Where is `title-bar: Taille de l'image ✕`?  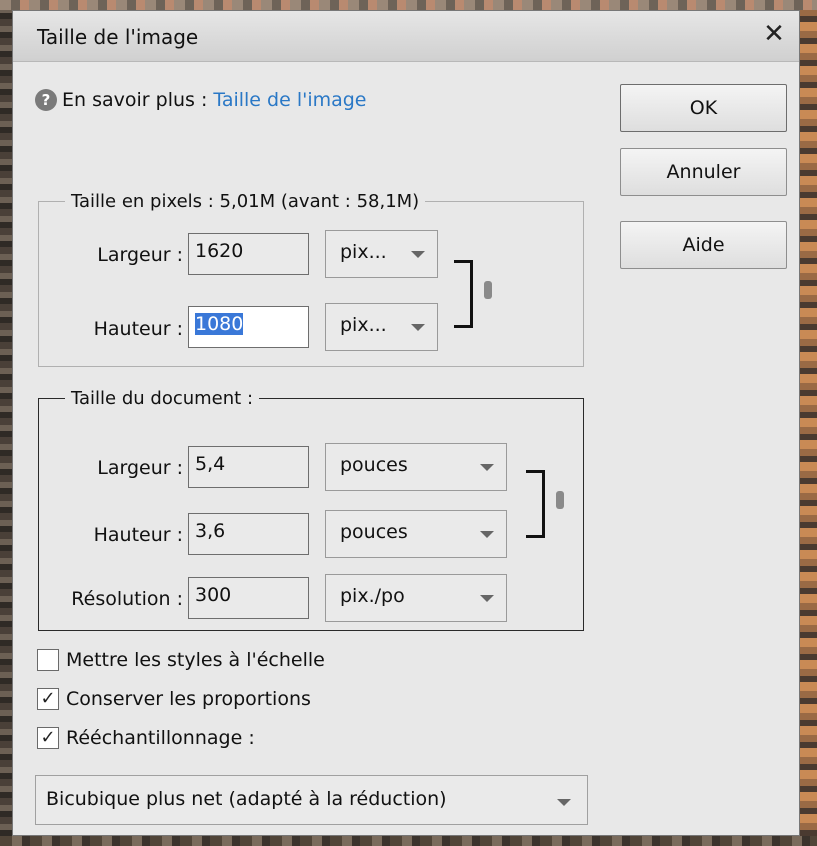 title-bar: Taille de l'image ✕ is located at coordinates (406, 36).